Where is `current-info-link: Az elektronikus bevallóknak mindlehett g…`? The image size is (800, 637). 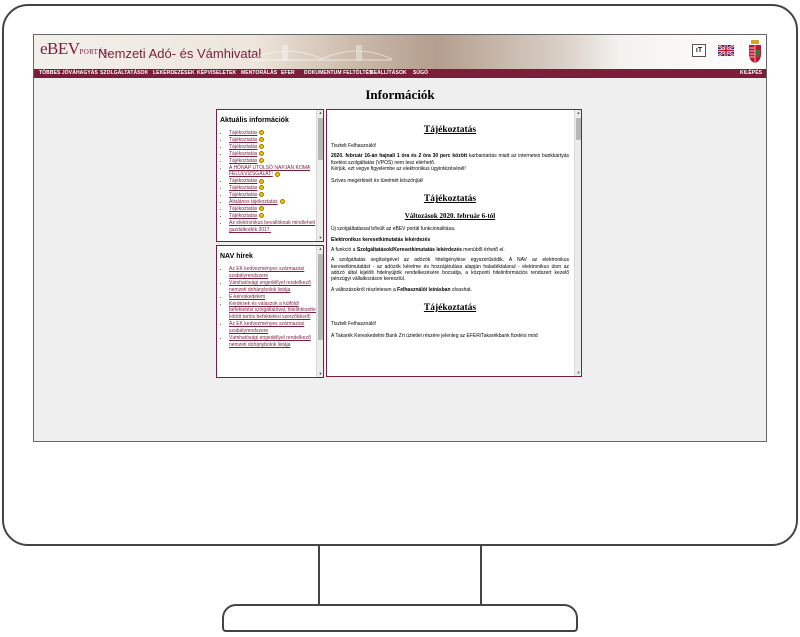
current-info-link: Az elektronikus bevallóknak mindlehett g… is located at coordinates (276, 227).